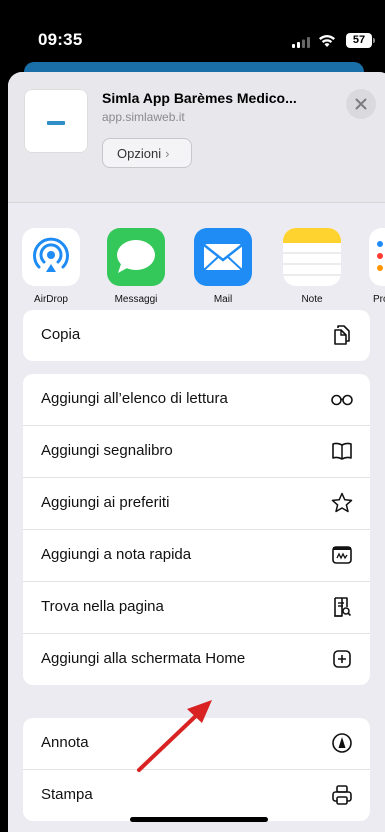 This screenshot has width=385, height=832. I want to click on home-indicator, so click(199, 819).